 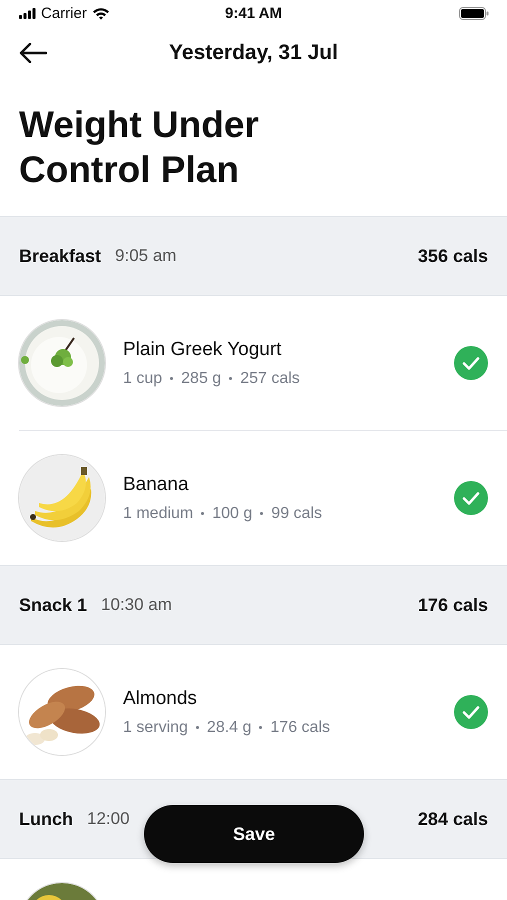 I want to click on back-button, so click(x=33, y=53).